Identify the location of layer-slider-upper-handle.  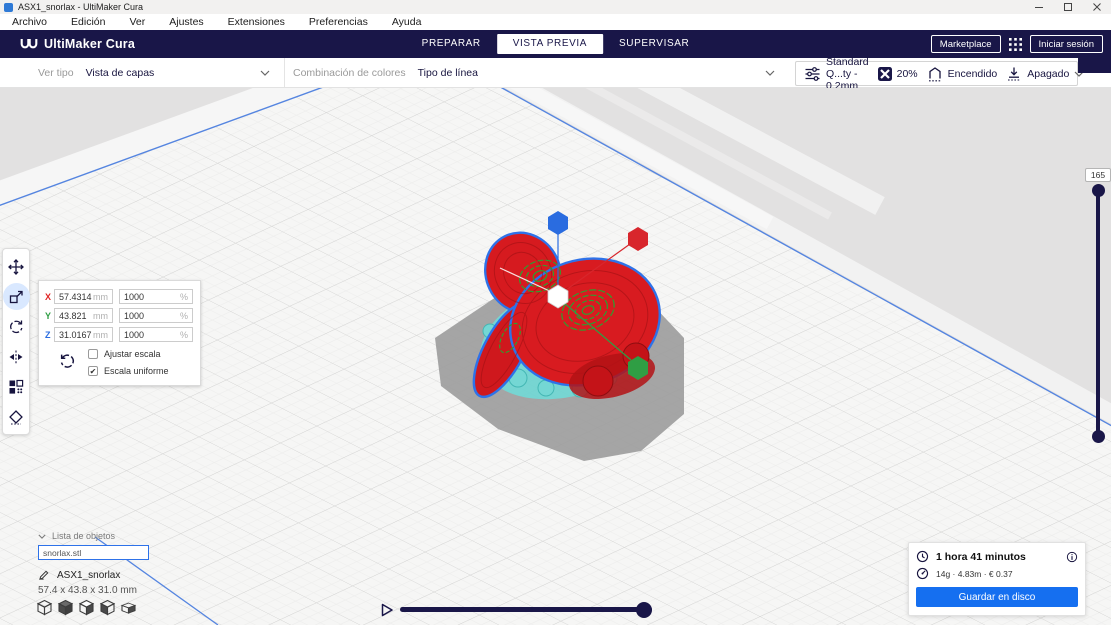
(1098, 190).